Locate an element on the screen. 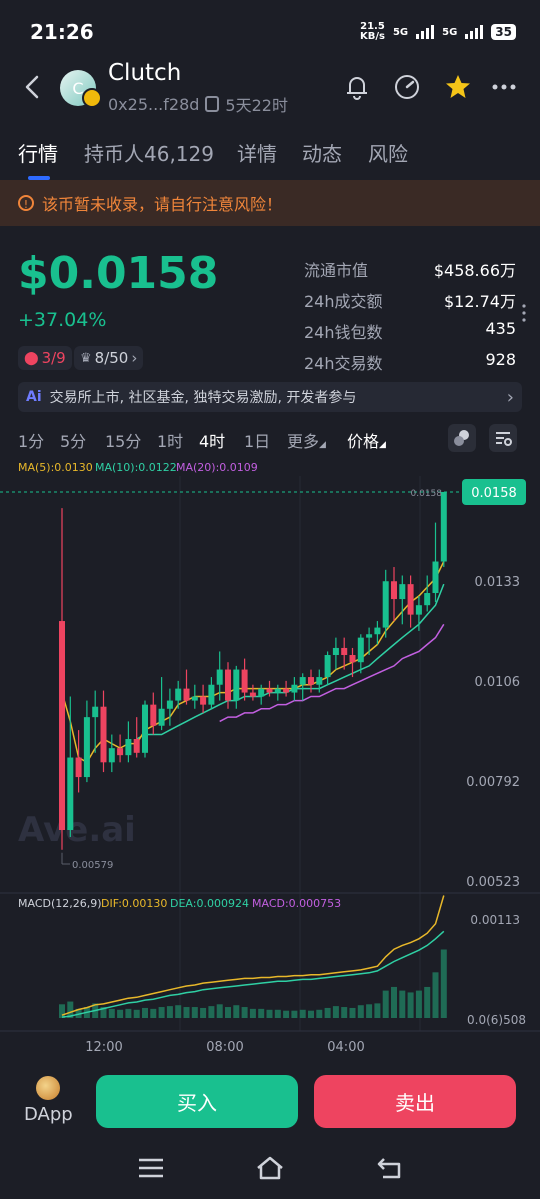 The width and height of the screenshot is (540, 1199). stat-label-mcap: 流通市值 is located at coordinates (336, 270).